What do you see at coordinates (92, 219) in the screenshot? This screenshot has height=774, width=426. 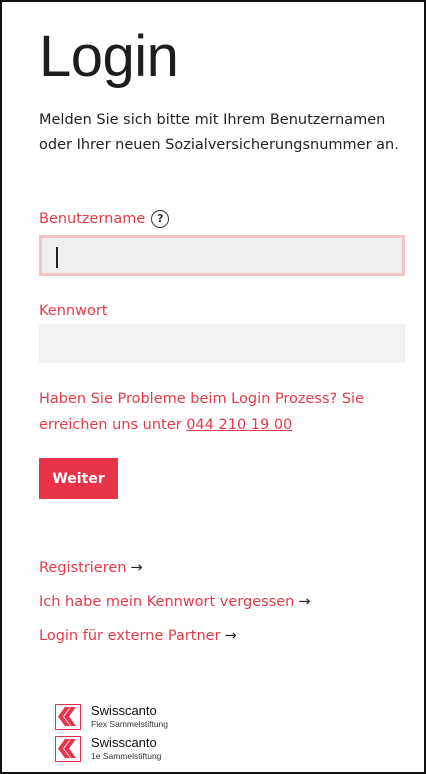 I see `username-label-text: Benutzername` at bounding box center [92, 219].